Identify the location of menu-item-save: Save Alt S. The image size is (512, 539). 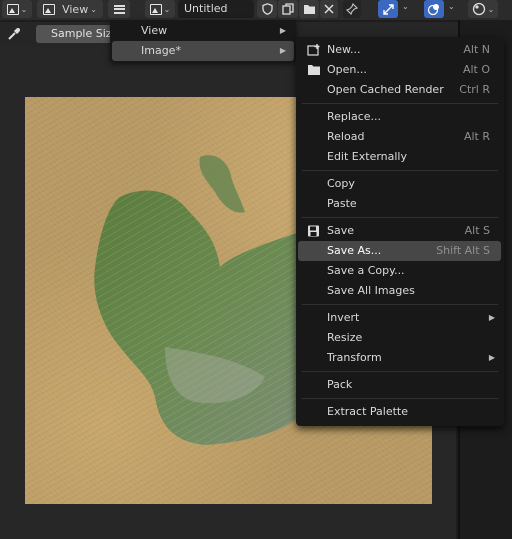
(399, 231).